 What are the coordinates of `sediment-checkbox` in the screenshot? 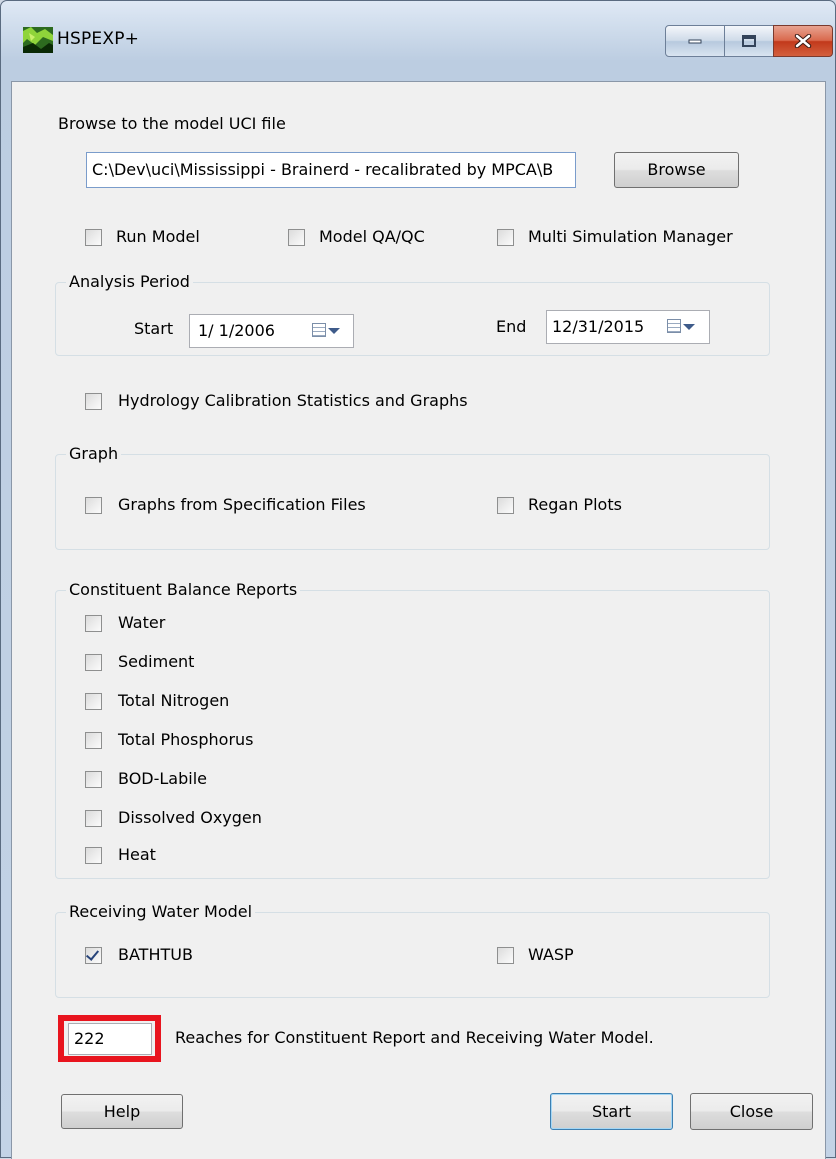 It's located at (93, 662).